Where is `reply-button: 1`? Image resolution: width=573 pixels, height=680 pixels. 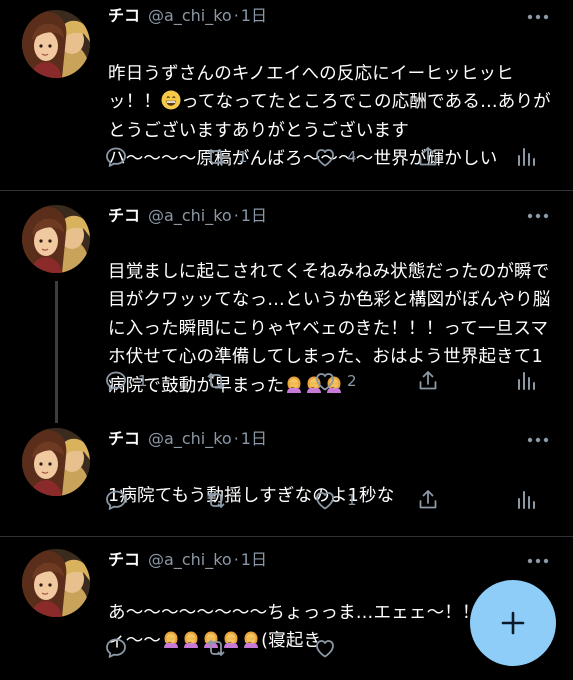
reply-button: 1 is located at coordinates (126, 381).